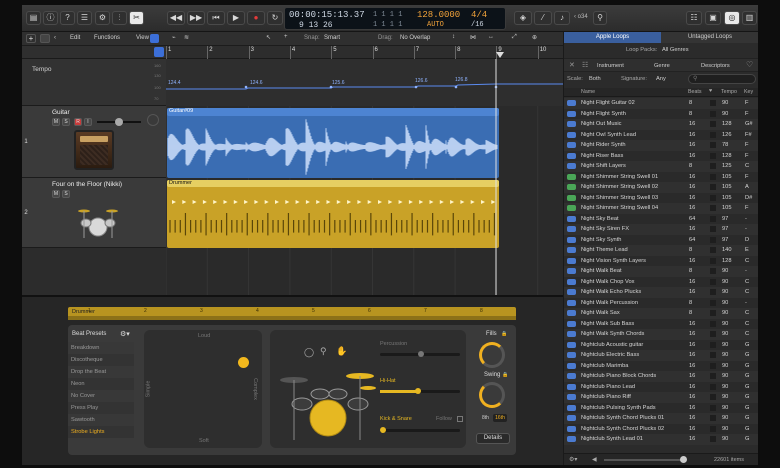 The height and width of the screenshot is (468, 780). Describe the element at coordinates (341, 351) in the screenshot. I see `clap-icon: ✋` at that location.